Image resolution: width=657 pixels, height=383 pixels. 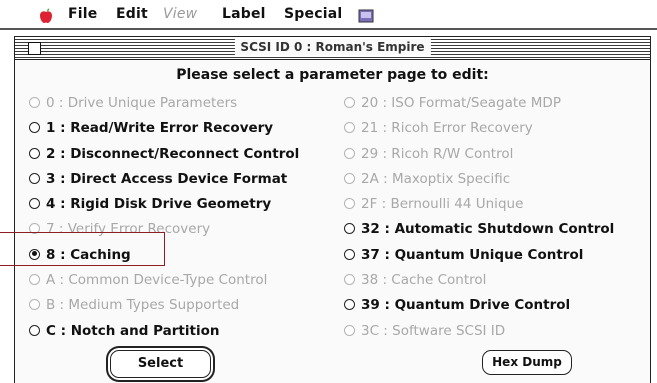 I want to click on parameter-page-option: 29 : Ricoh R/W Control, so click(x=479, y=154).